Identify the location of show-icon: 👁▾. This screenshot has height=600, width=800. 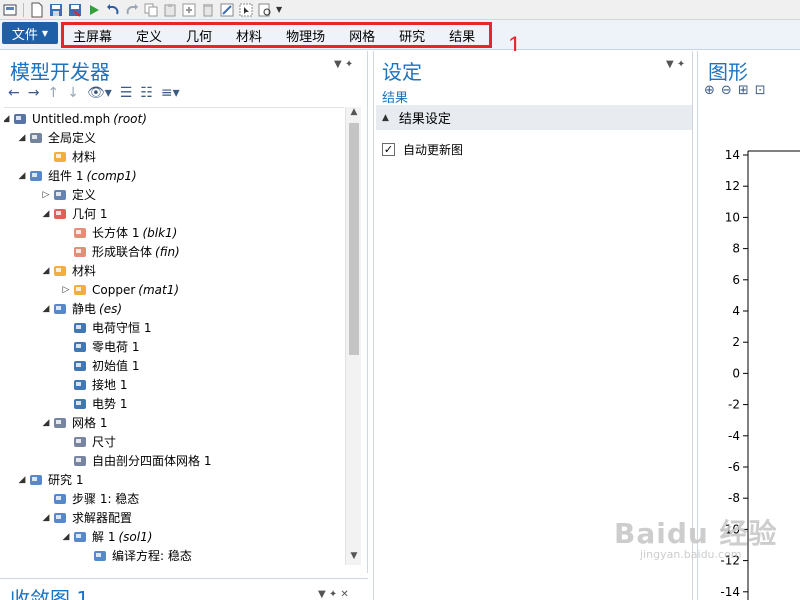
(99, 93).